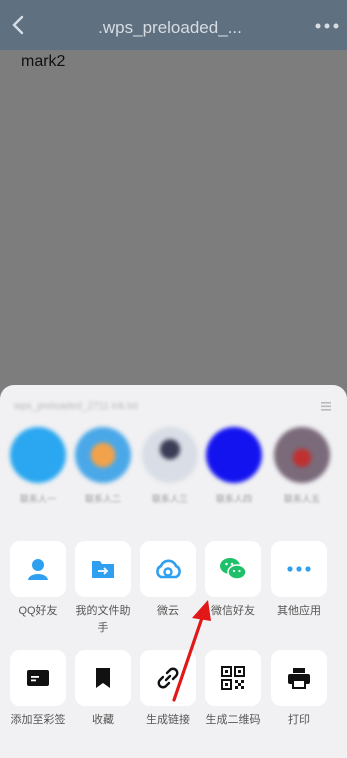  Describe the element at coordinates (103, 720) in the screenshot. I see `tile-label: 收藏` at that location.